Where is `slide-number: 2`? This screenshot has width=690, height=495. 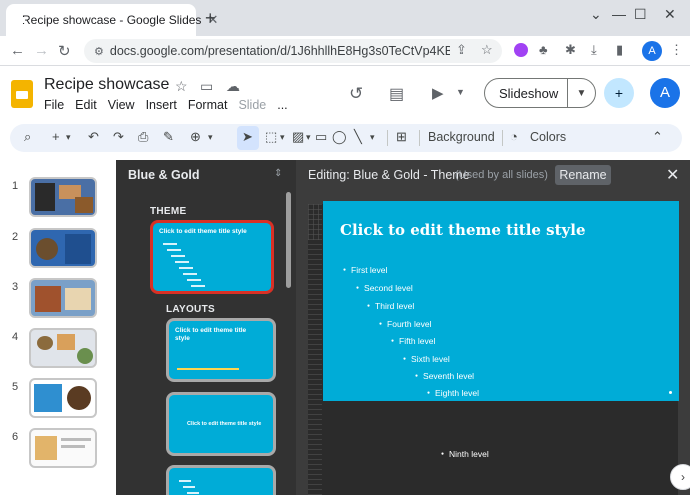
slide-number: 2 is located at coordinates (15, 237).